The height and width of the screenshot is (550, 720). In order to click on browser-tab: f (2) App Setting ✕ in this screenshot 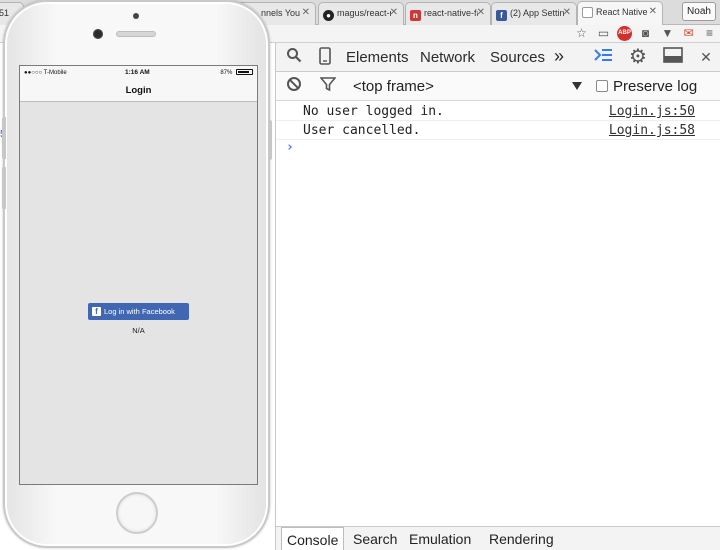, I will do `click(534, 13)`.